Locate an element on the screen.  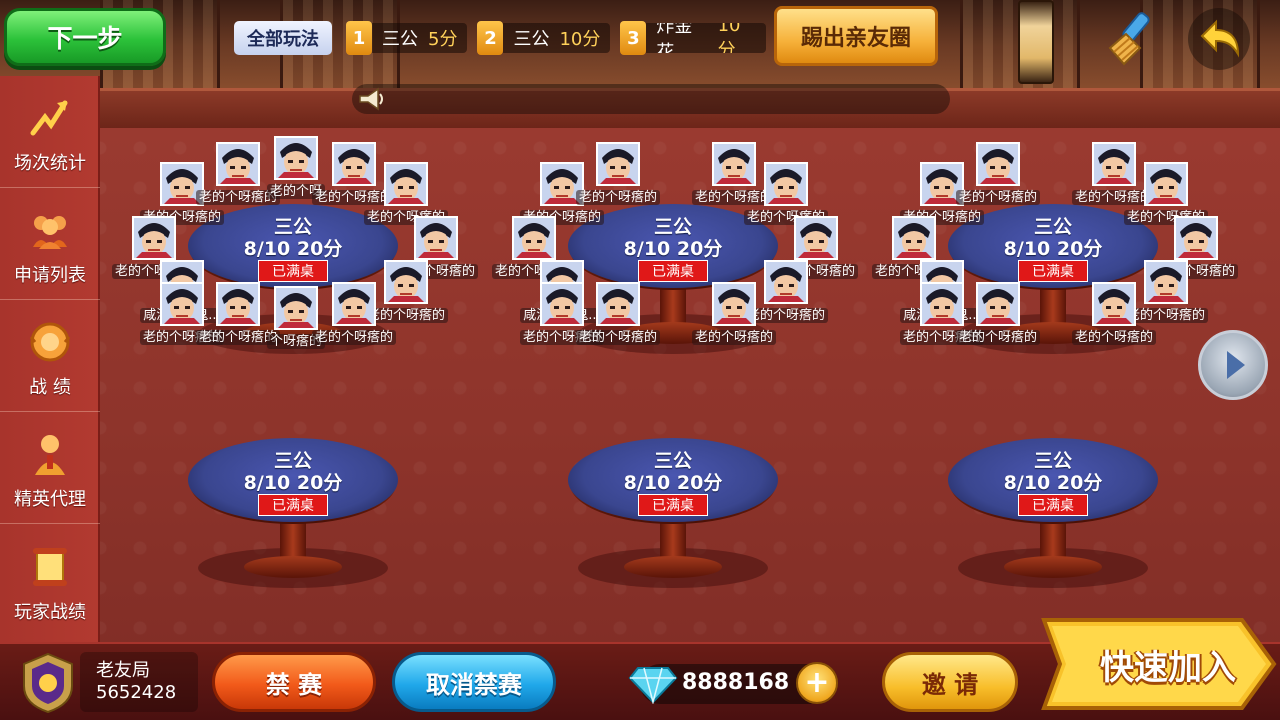
mode-number: 1 is located at coordinates (359, 38).